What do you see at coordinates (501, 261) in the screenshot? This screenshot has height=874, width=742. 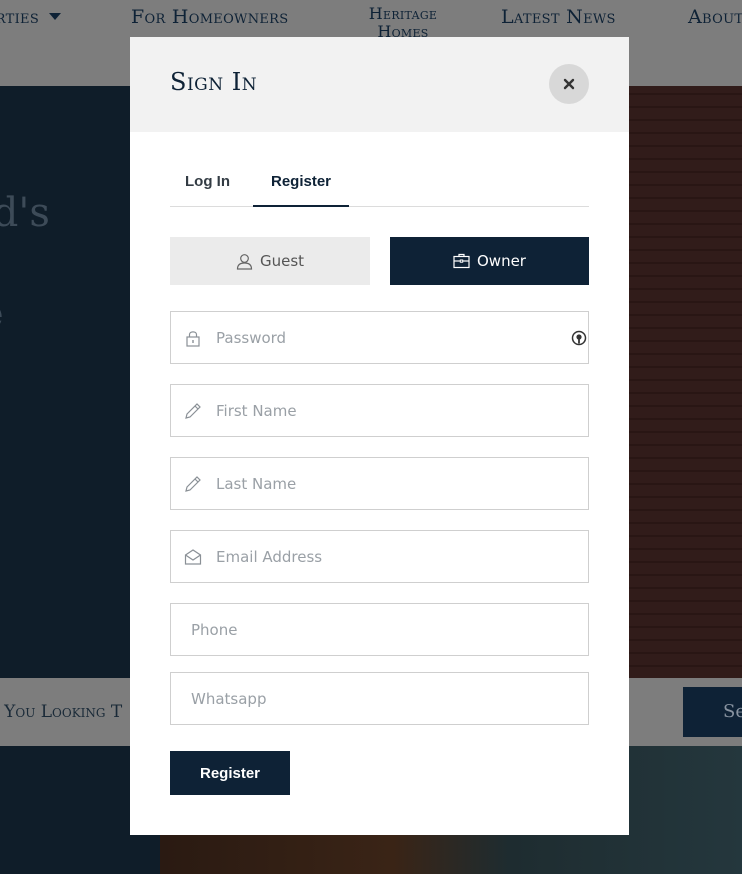 I see `owner-role-label: Owner` at bounding box center [501, 261].